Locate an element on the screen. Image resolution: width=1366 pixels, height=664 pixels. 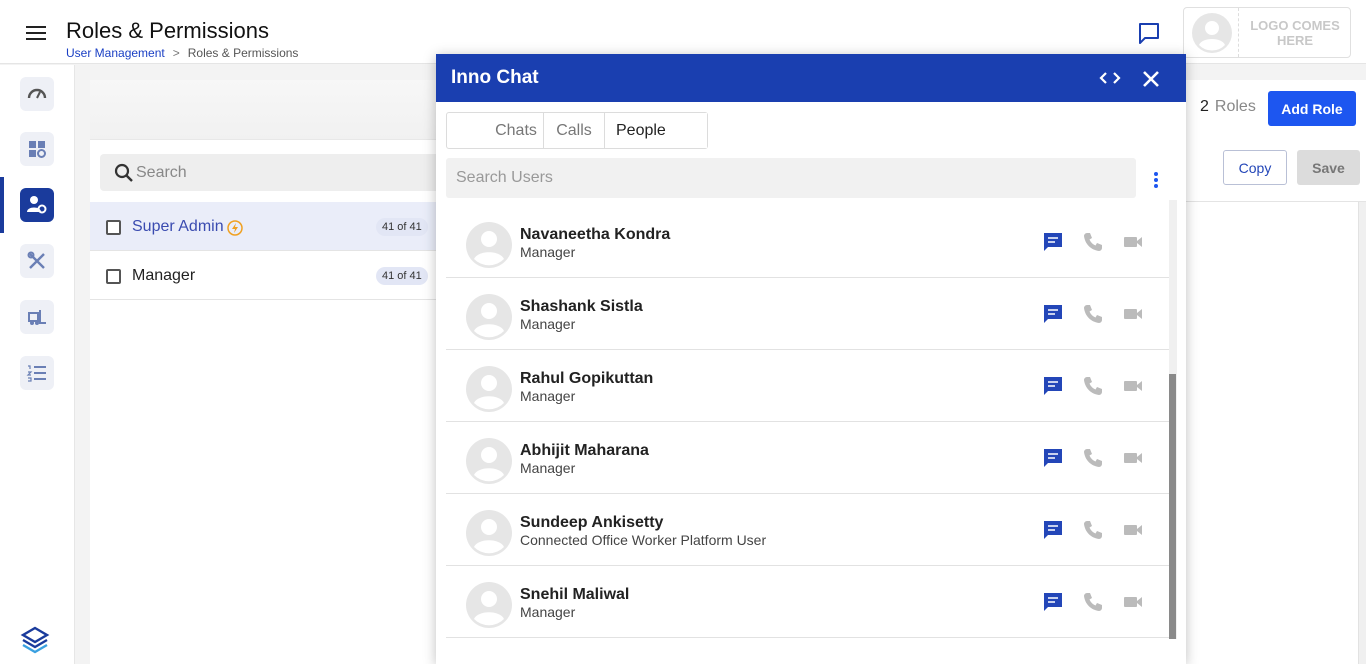
user-settings-icon is located at coordinates (37, 205).